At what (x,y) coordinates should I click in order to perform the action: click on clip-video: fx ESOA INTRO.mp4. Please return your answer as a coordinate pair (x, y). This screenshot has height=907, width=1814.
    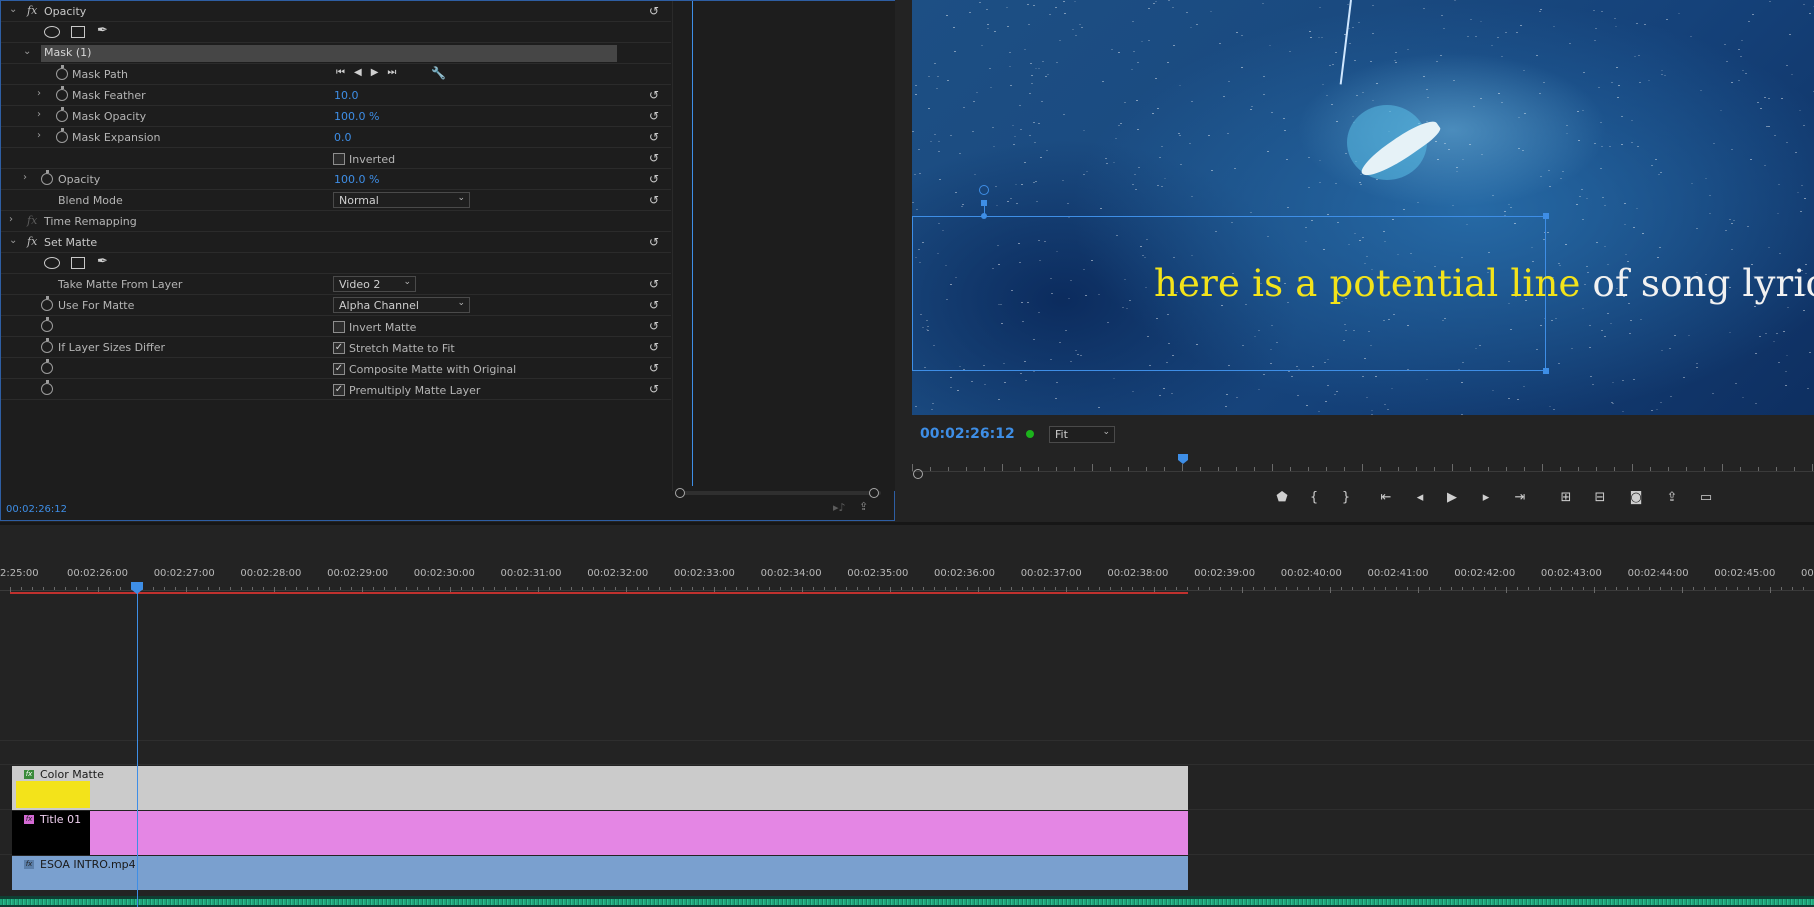
    Looking at the image, I should click on (600, 873).